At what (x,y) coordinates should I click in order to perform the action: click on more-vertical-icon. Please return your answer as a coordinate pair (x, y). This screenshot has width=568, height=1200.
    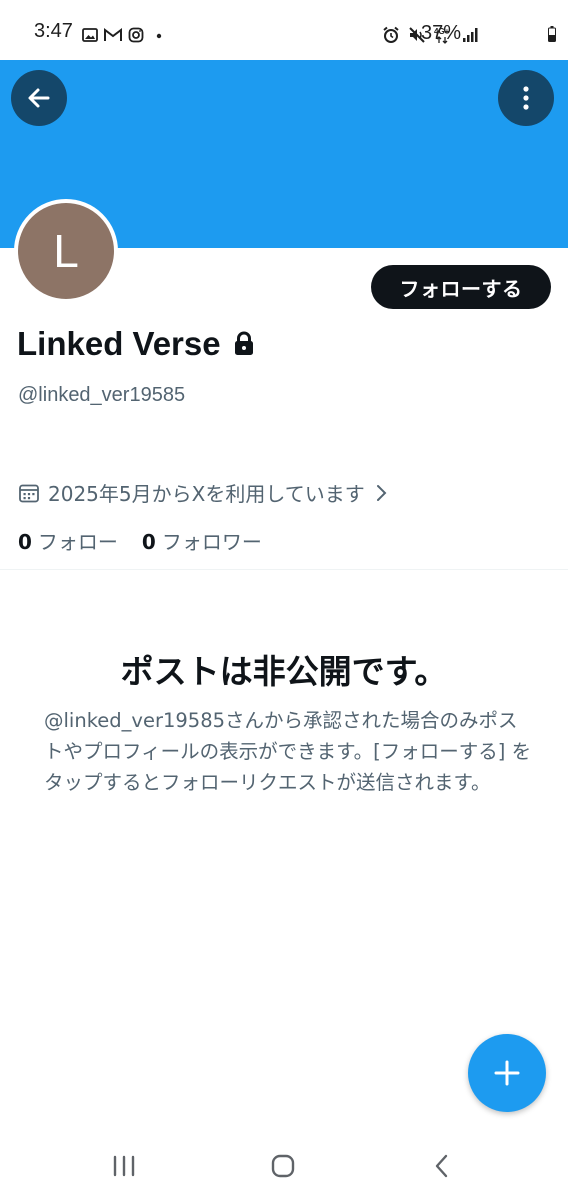
    Looking at the image, I should click on (526, 98).